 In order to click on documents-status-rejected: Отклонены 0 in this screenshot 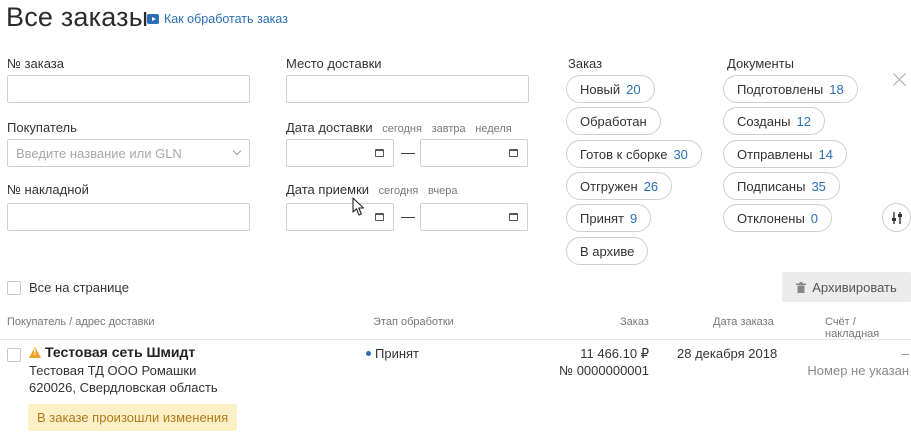, I will do `click(778, 218)`.